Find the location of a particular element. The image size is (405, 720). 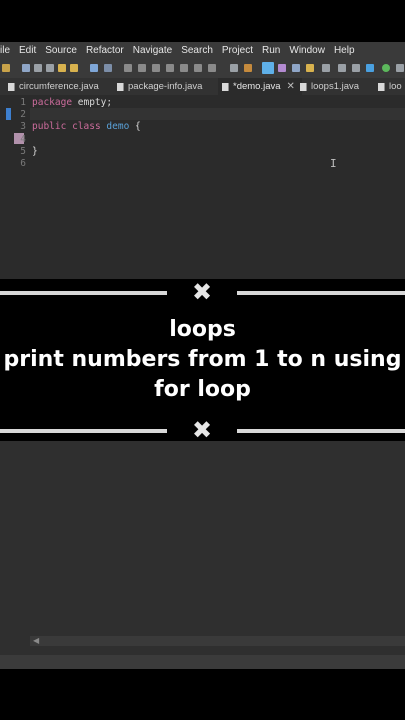

menu-edit: Edit is located at coordinates (23, 50).